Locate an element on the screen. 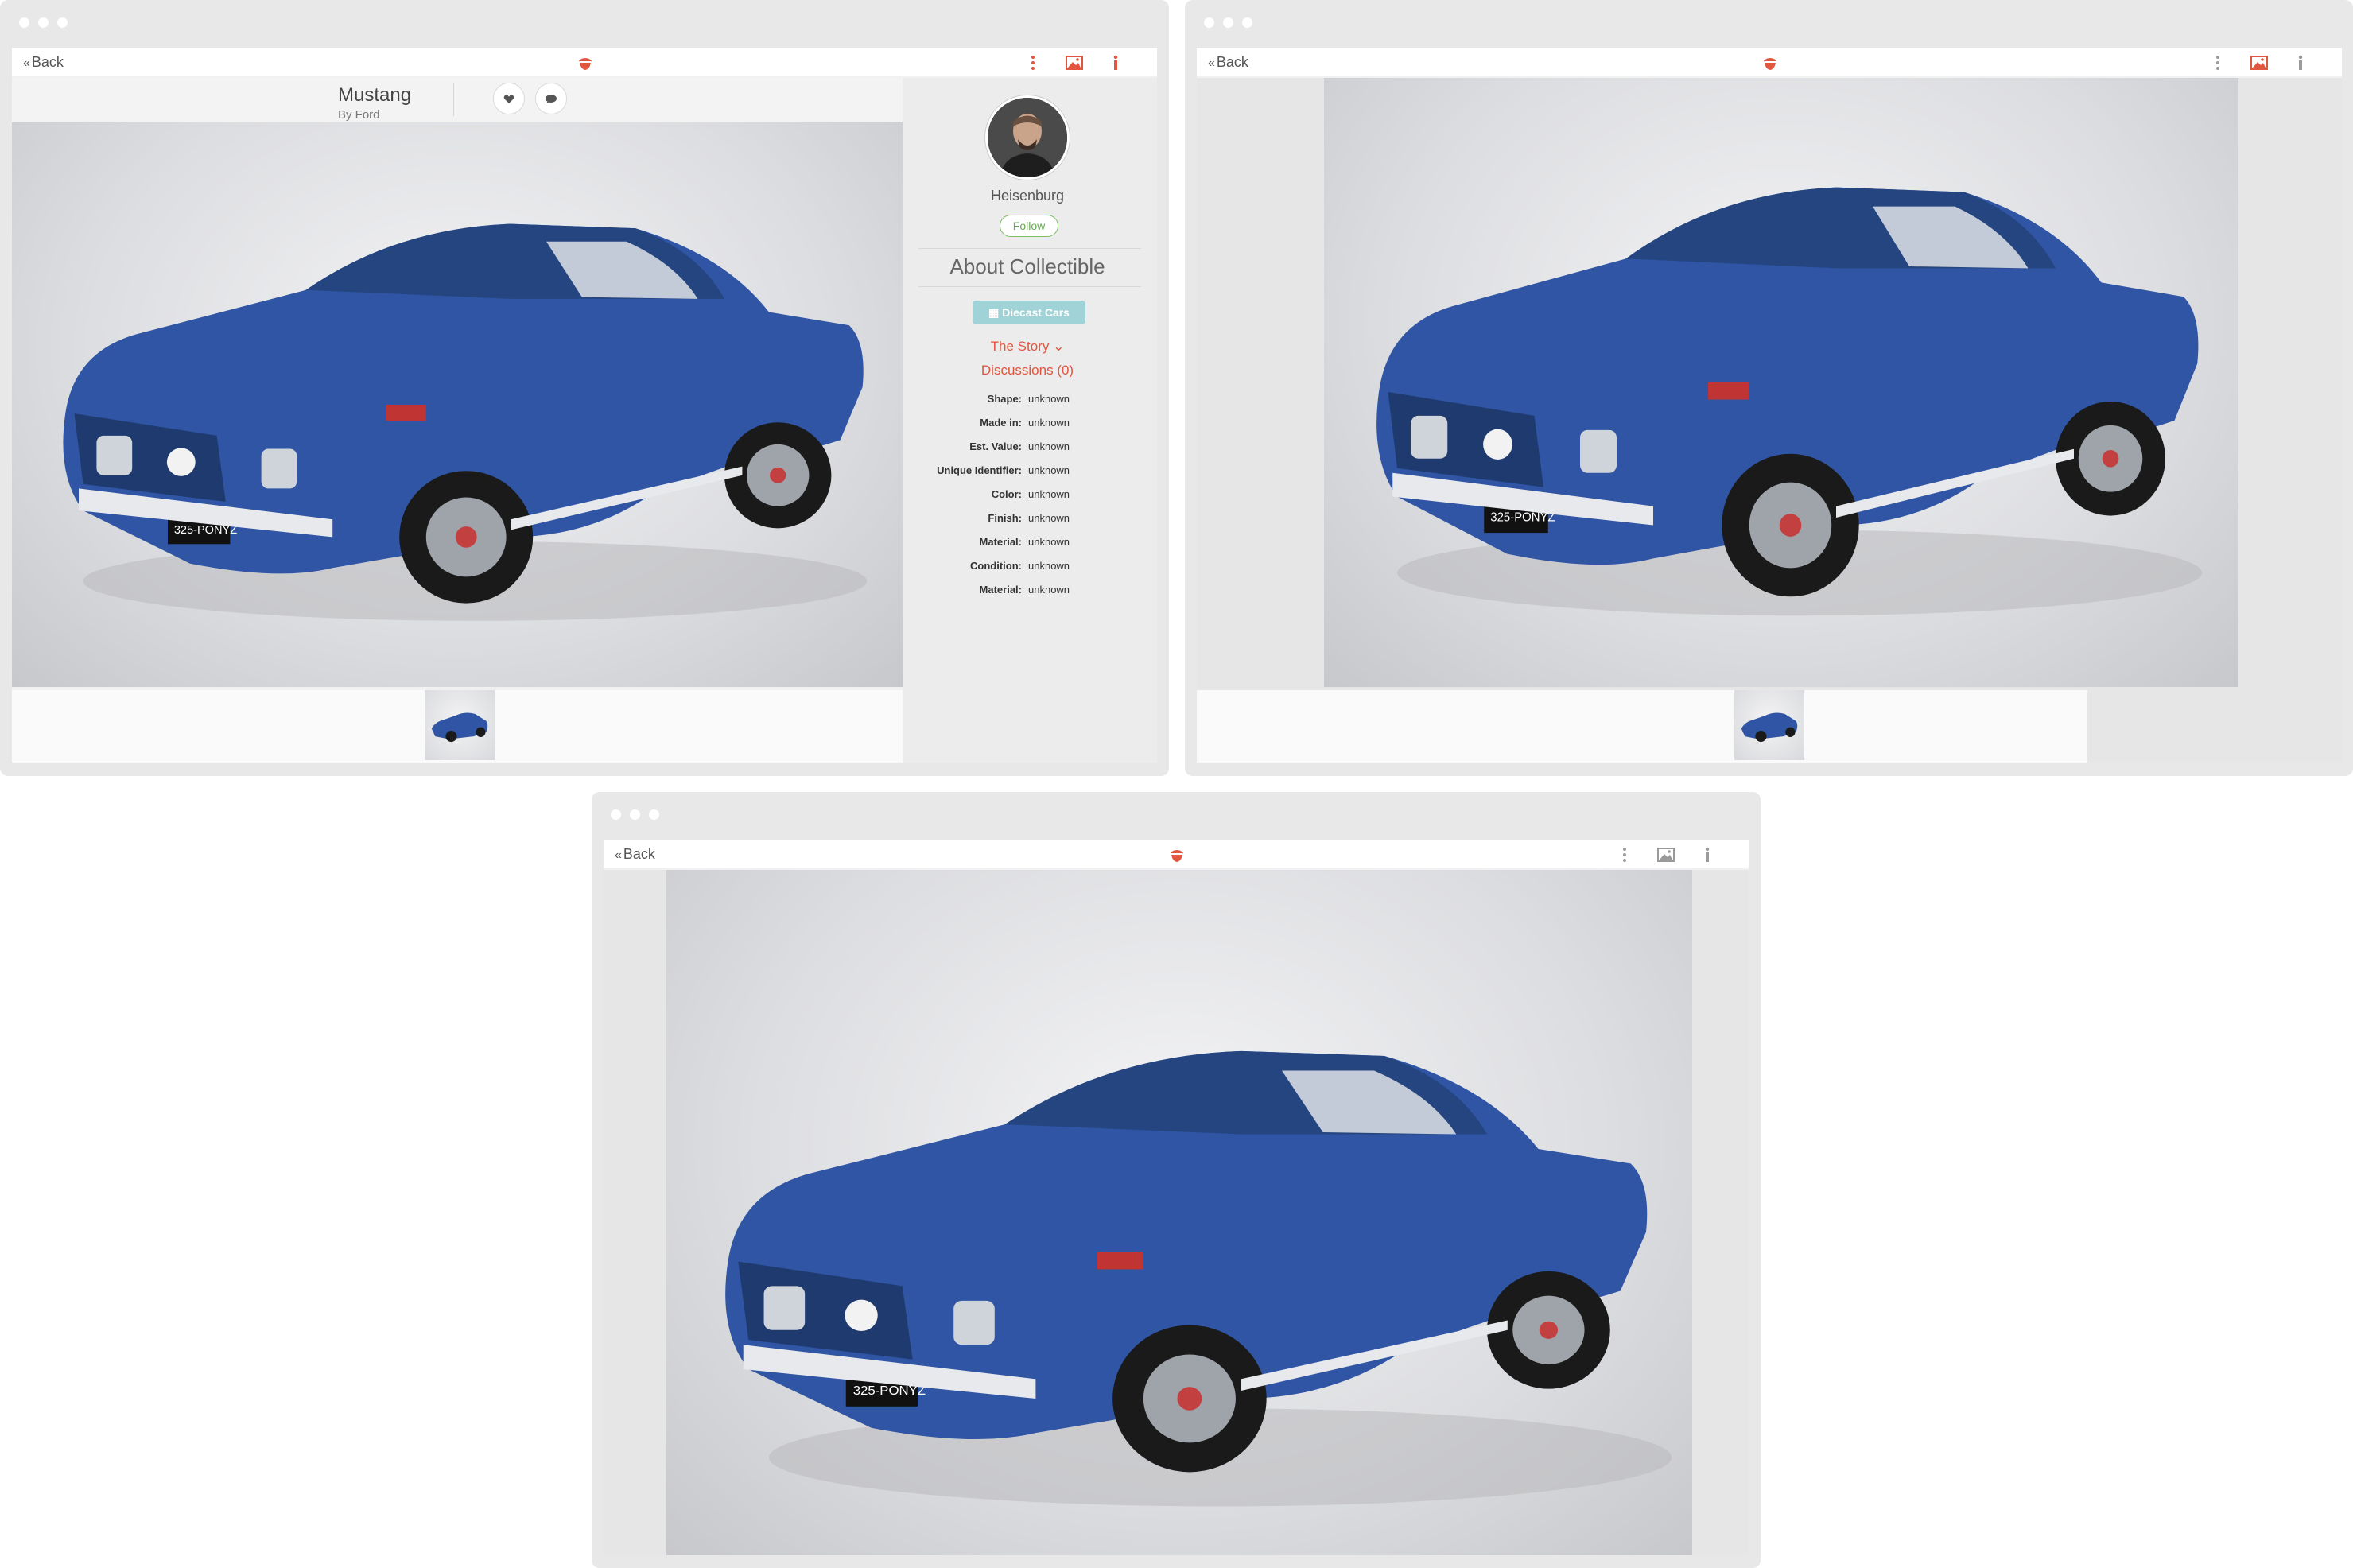 This screenshot has height=1568, width=2353. property-key: Unique Identifier: is located at coordinates (979, 470).